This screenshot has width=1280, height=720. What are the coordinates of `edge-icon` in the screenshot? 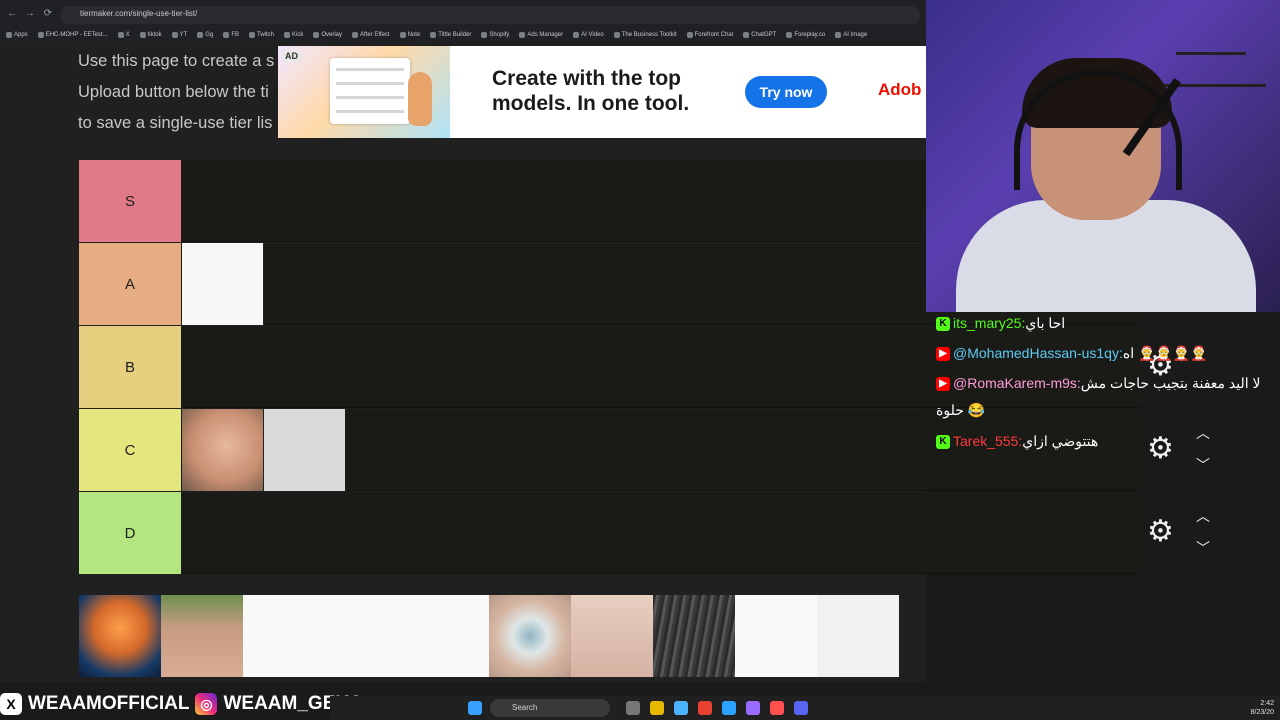 It's located at (681, 708).